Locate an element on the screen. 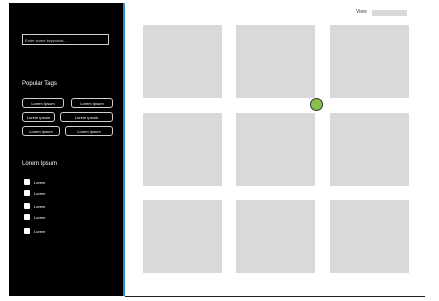  popular-tags-heading: Popular Tags is located at coordinates (39, 84).